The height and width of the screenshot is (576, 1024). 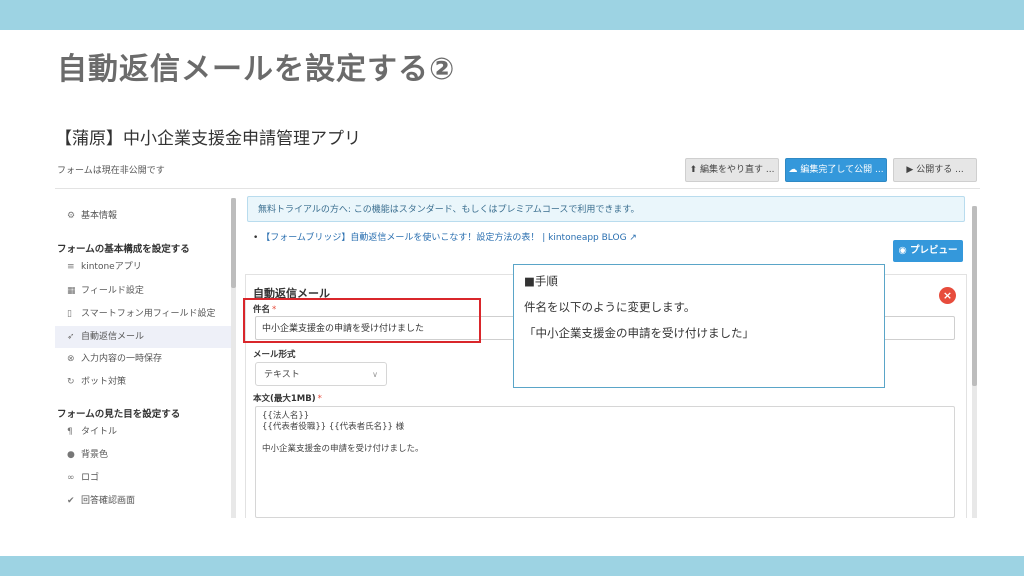 What do you see at coordinates (362, 320) in the screenshot?
I see `subject-highlight-box` at bounding box center [362, 320].